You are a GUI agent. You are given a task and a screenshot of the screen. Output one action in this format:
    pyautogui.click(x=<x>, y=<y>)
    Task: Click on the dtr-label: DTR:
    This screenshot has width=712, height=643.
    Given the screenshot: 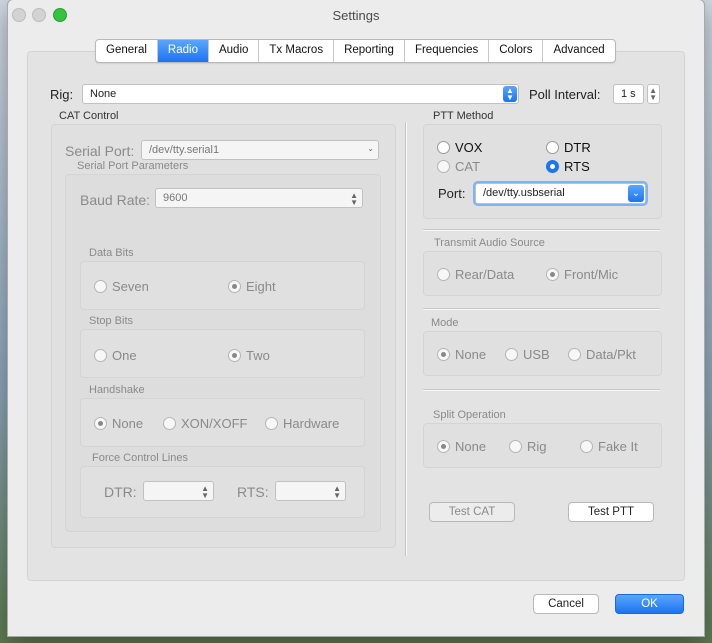 What is the action you would take?
    pyautogui.click(x=120, y=492)
    